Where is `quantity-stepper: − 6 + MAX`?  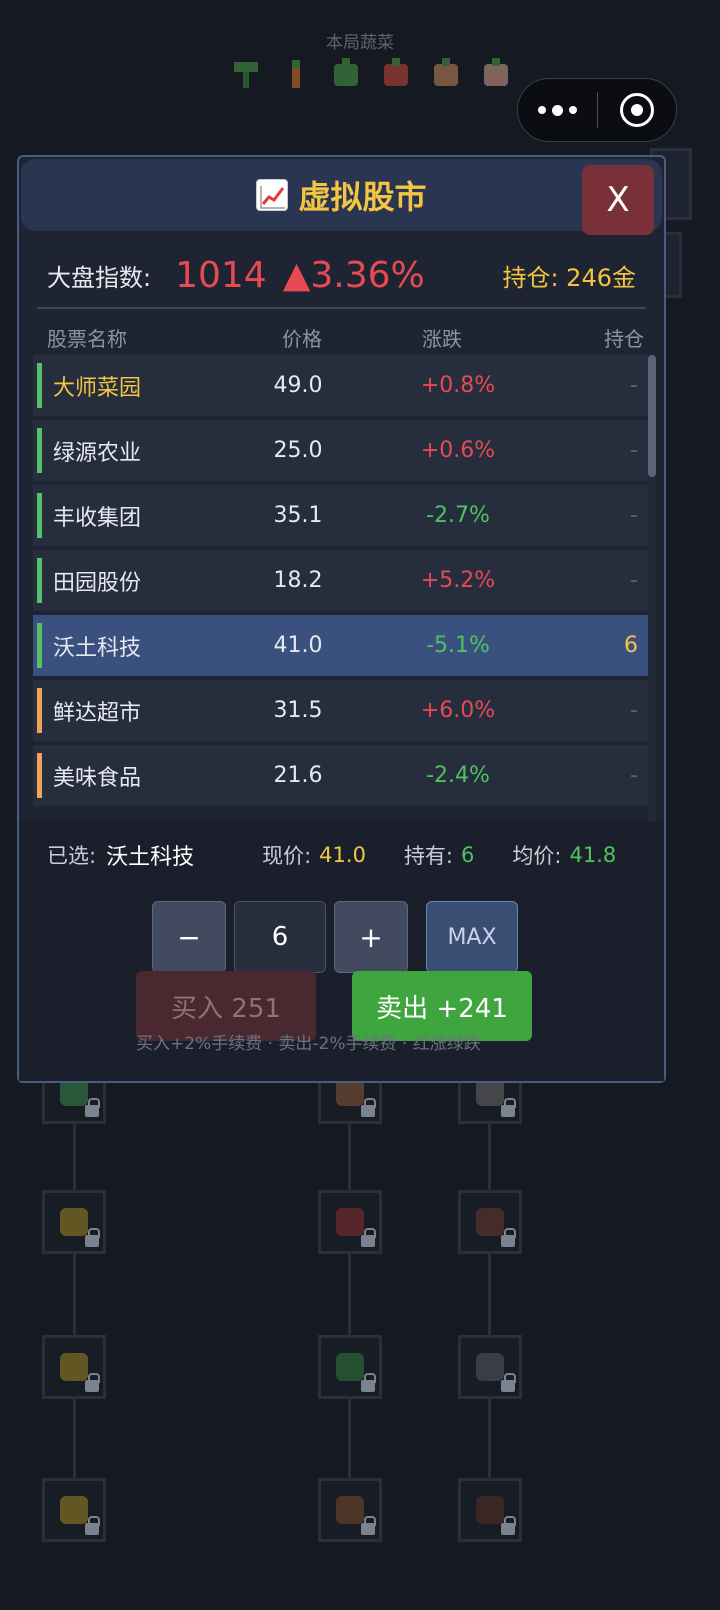 quantity-stepper: − 6 + MAX is located at coordinates (335, 937).